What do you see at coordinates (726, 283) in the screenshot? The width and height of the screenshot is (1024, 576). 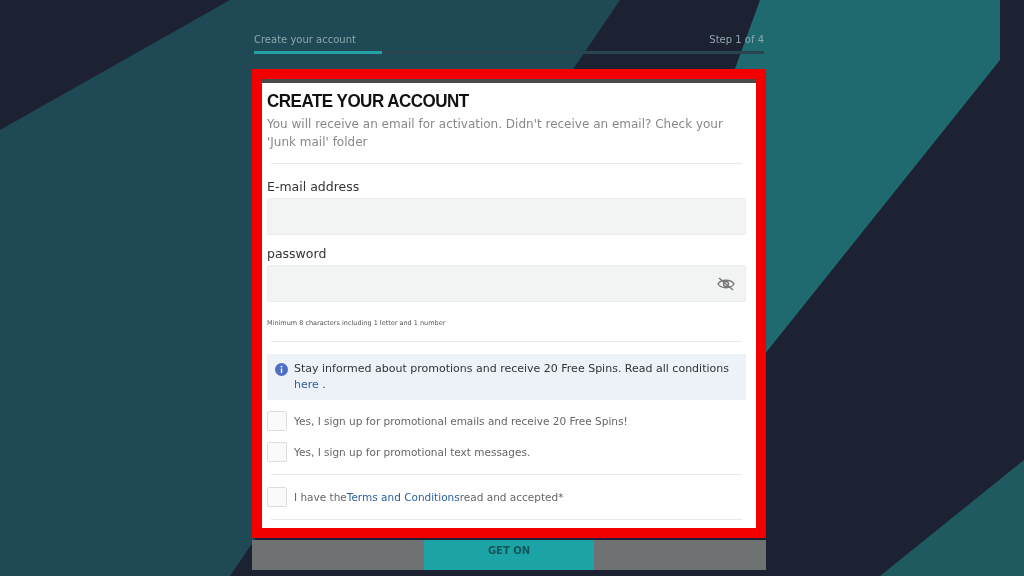 I see `hidden-eye-icon` at bounding box center [726, 283].